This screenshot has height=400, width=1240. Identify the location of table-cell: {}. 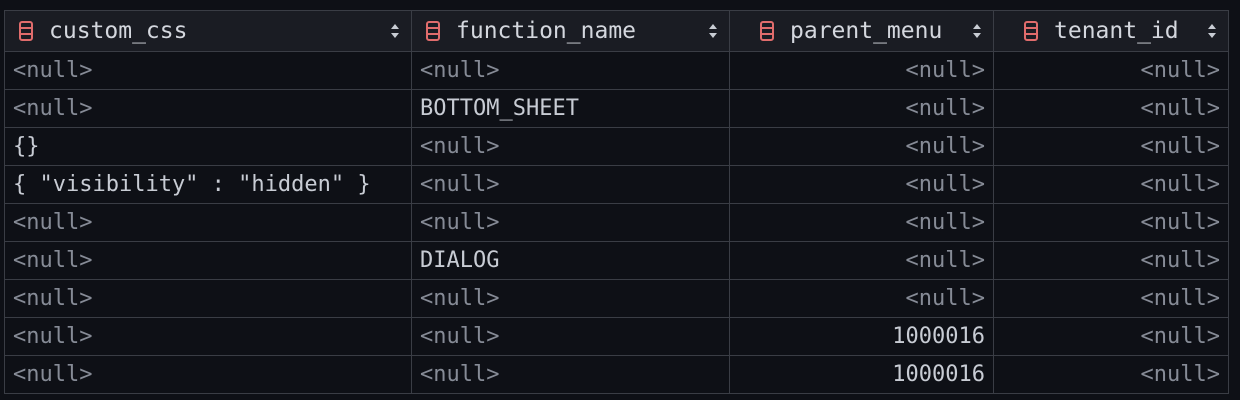
(207, 146).